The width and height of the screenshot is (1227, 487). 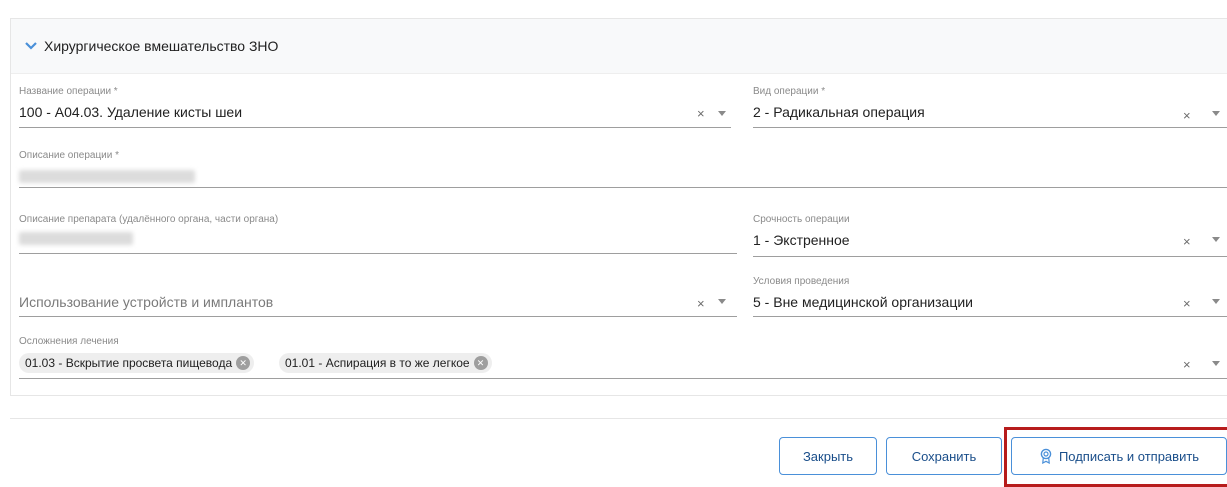 What do you see at coordinates (789, 91) in the screenshot?
I see `operation-type-label: Вид операции *` at bounding box center [789, 91].